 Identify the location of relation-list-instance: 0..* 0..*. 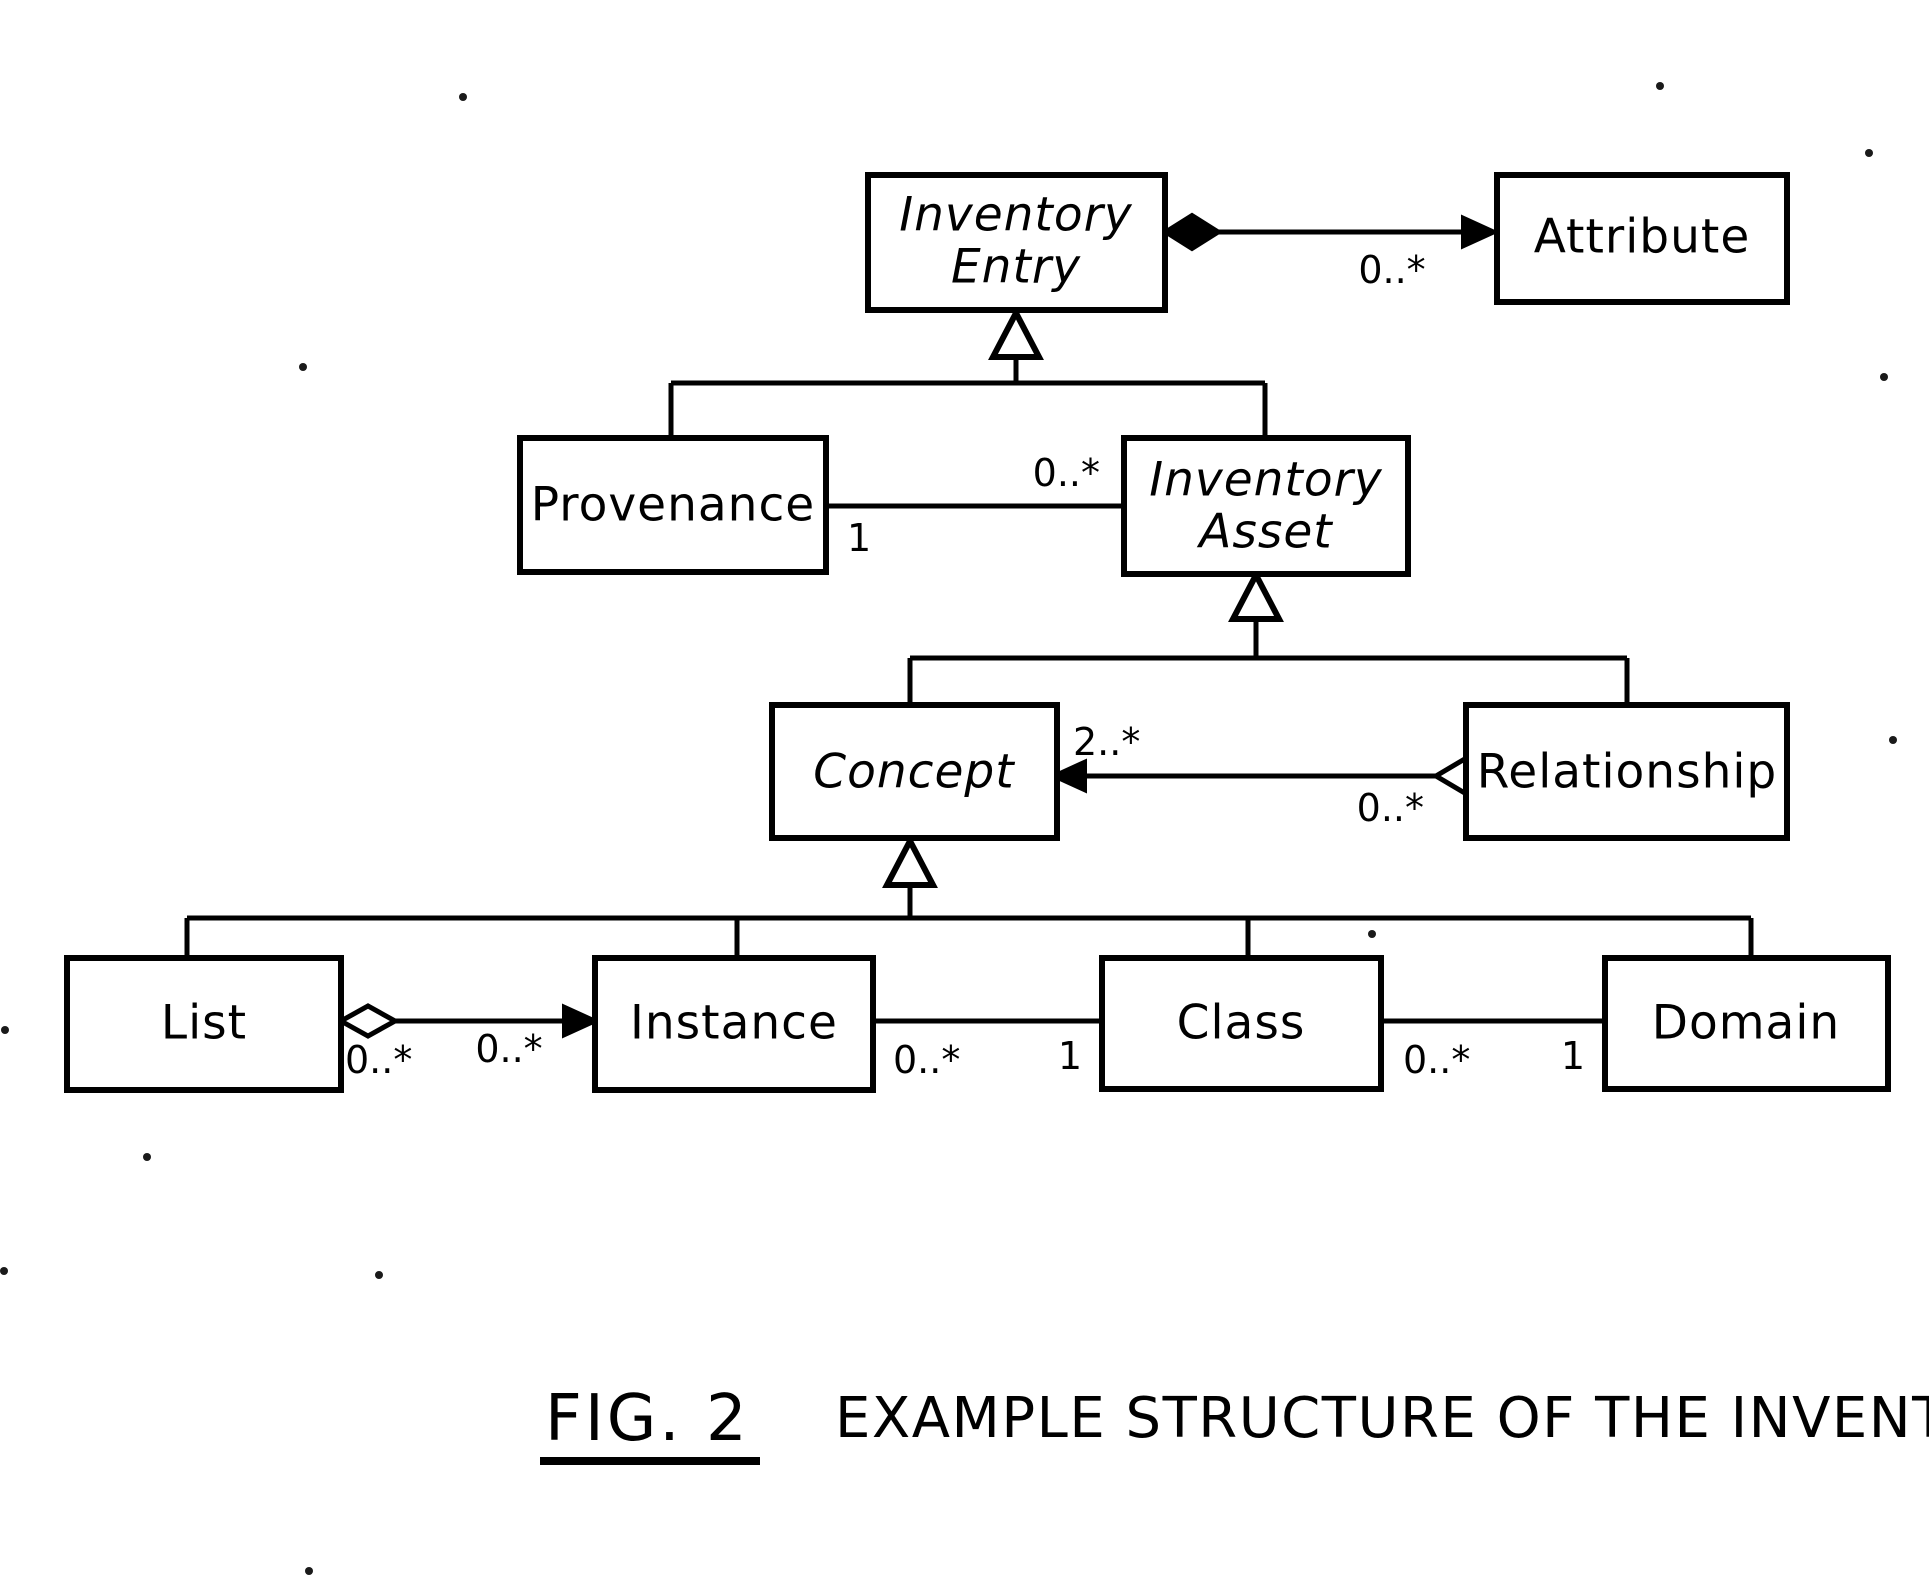
(468, 1042).